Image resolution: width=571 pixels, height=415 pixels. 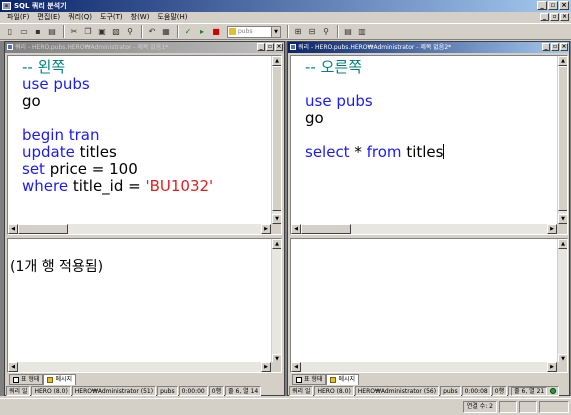 I want to click on globe-icon, so click(x=553, y=391).